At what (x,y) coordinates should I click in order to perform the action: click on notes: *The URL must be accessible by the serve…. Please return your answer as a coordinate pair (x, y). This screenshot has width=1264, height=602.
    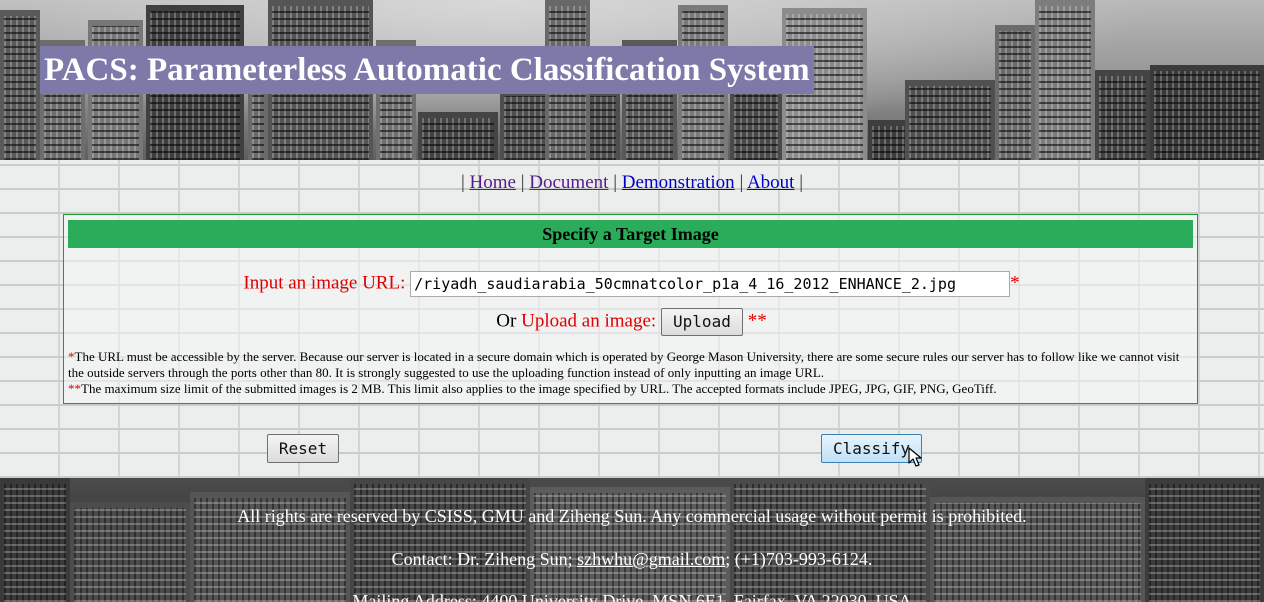
    Looking at the image, I should click on (630, 373).